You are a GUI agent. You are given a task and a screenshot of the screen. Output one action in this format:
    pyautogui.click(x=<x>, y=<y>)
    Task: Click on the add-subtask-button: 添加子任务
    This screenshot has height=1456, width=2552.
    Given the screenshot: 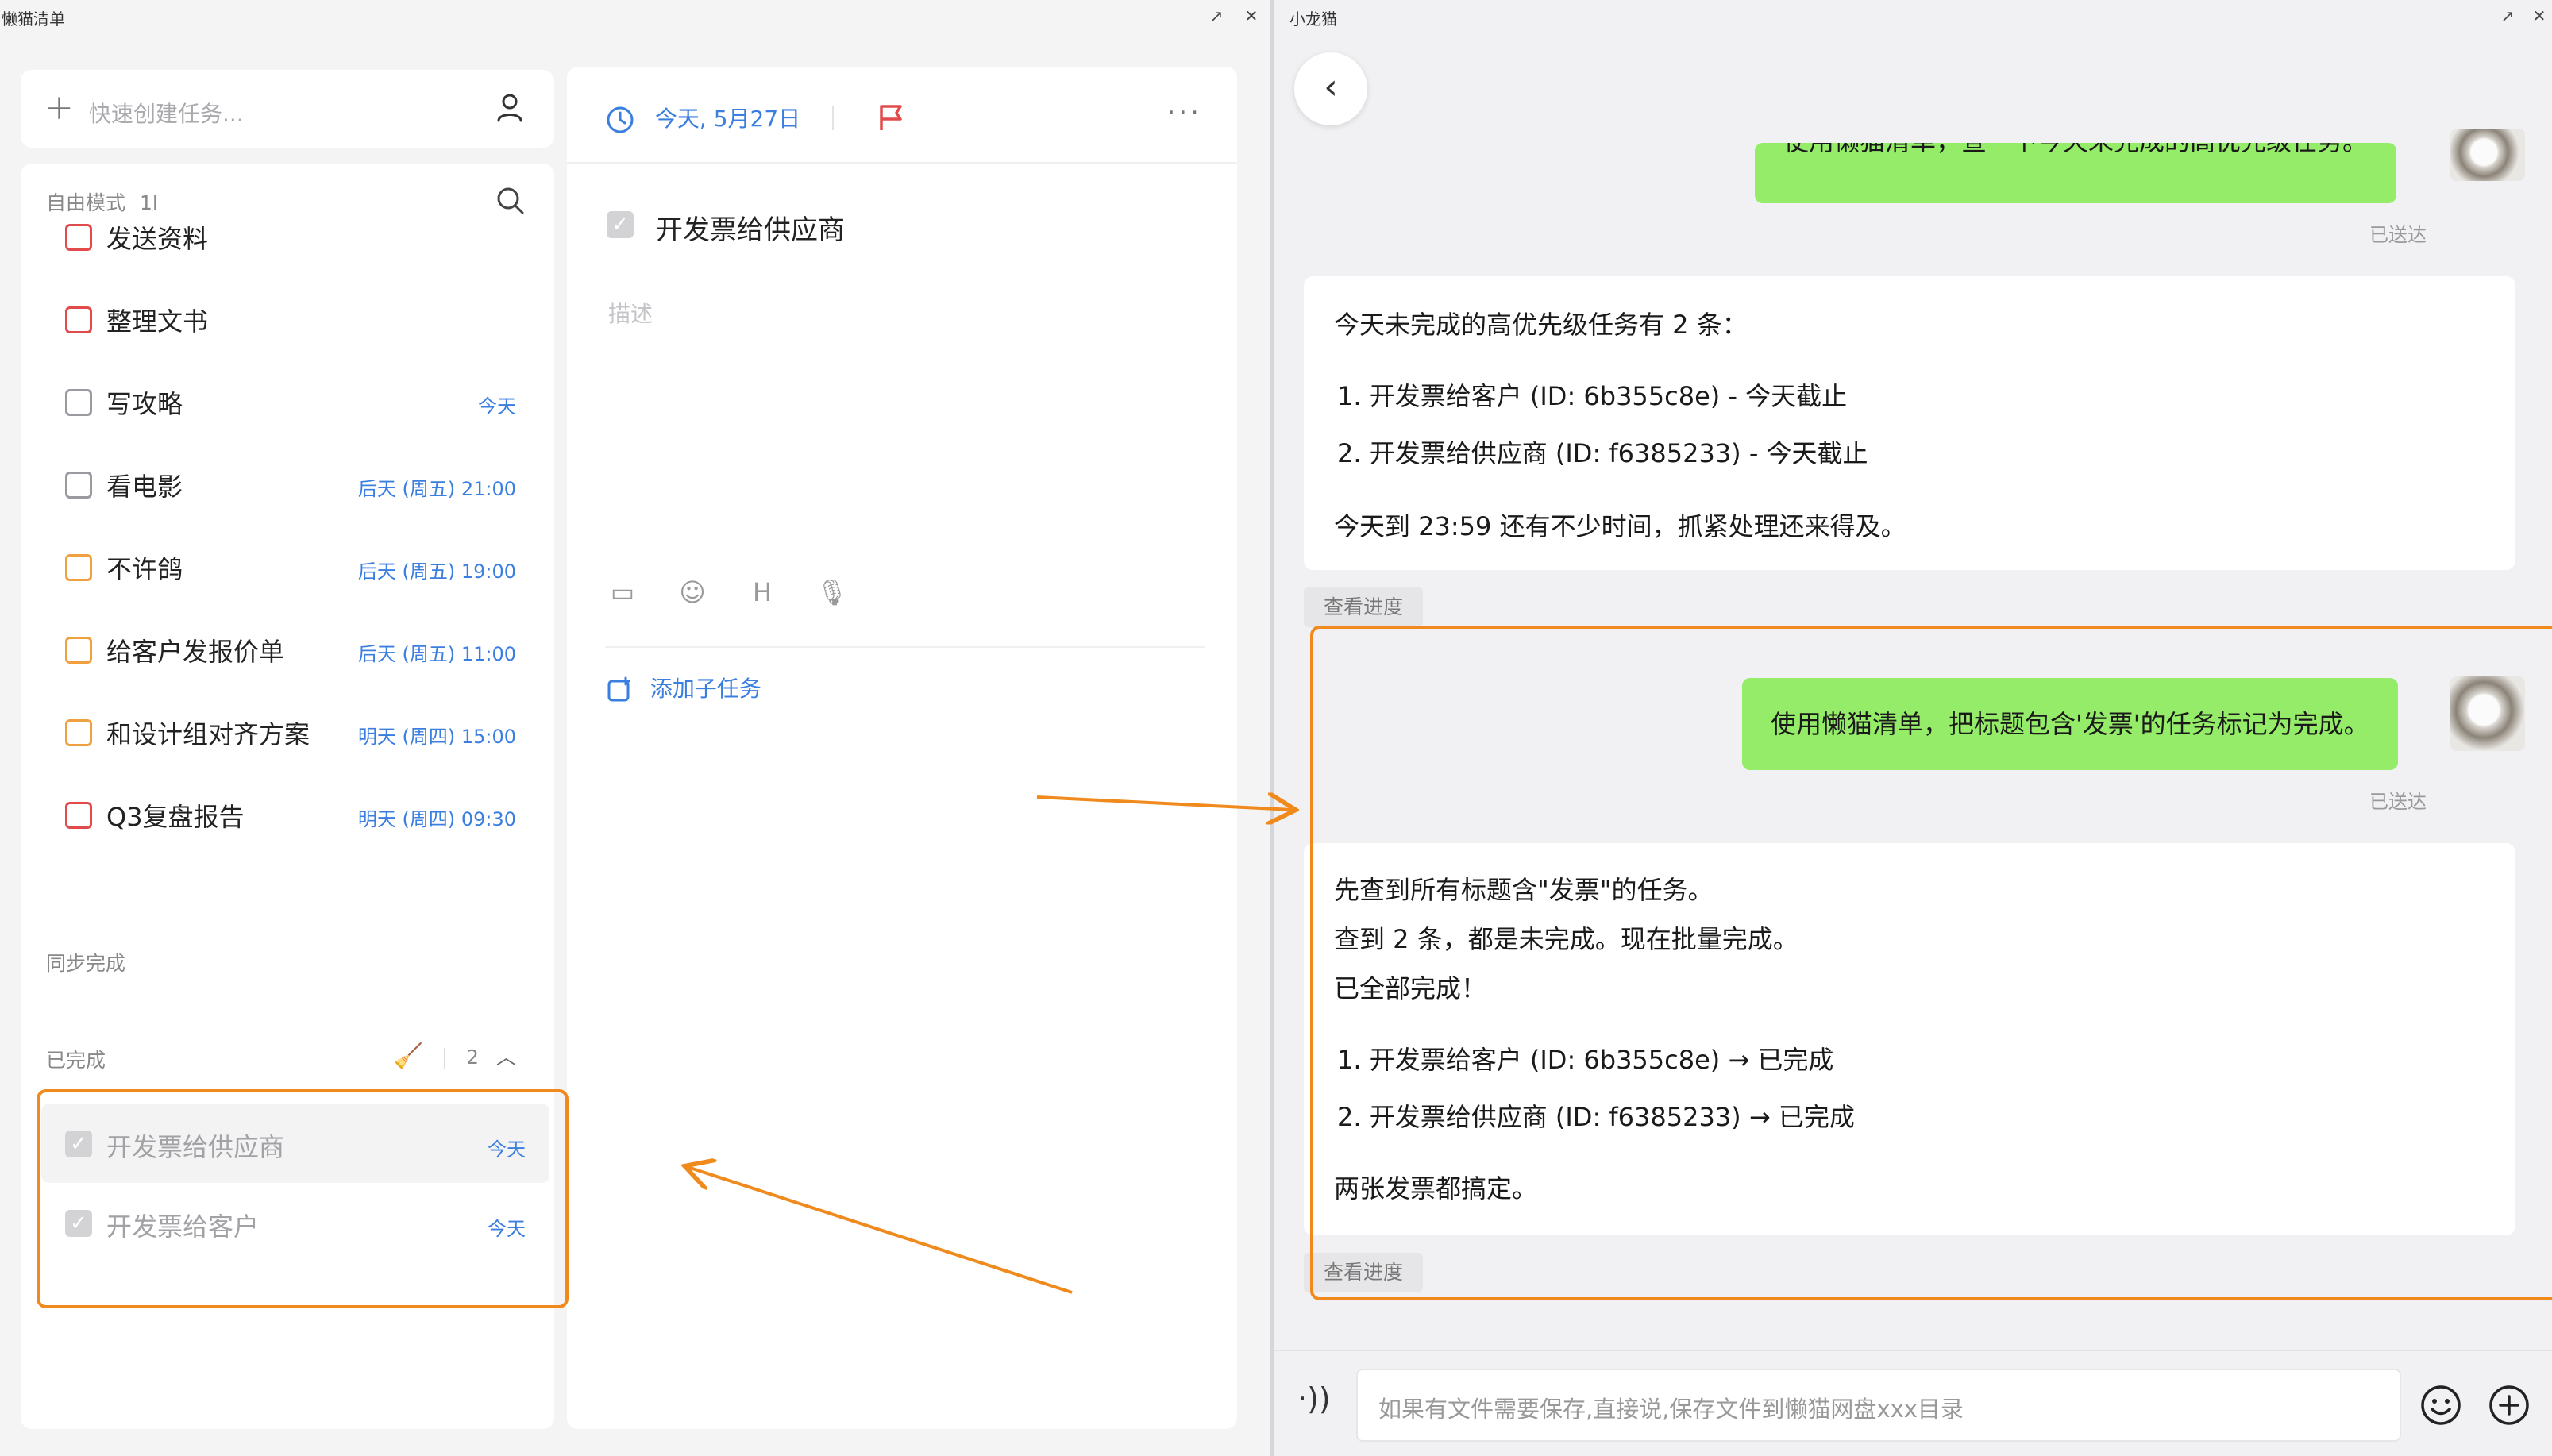 What is the action you would take?
    pyautogui.click(x=683, y=688)
    